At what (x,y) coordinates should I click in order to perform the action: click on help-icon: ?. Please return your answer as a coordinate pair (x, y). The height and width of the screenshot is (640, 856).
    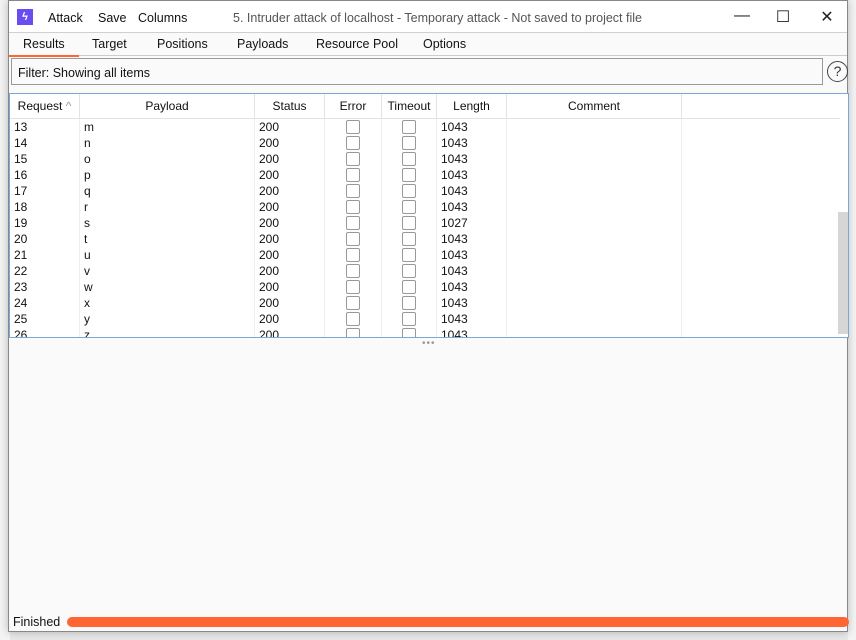
    Looking at the image, I should click on (837, 71).